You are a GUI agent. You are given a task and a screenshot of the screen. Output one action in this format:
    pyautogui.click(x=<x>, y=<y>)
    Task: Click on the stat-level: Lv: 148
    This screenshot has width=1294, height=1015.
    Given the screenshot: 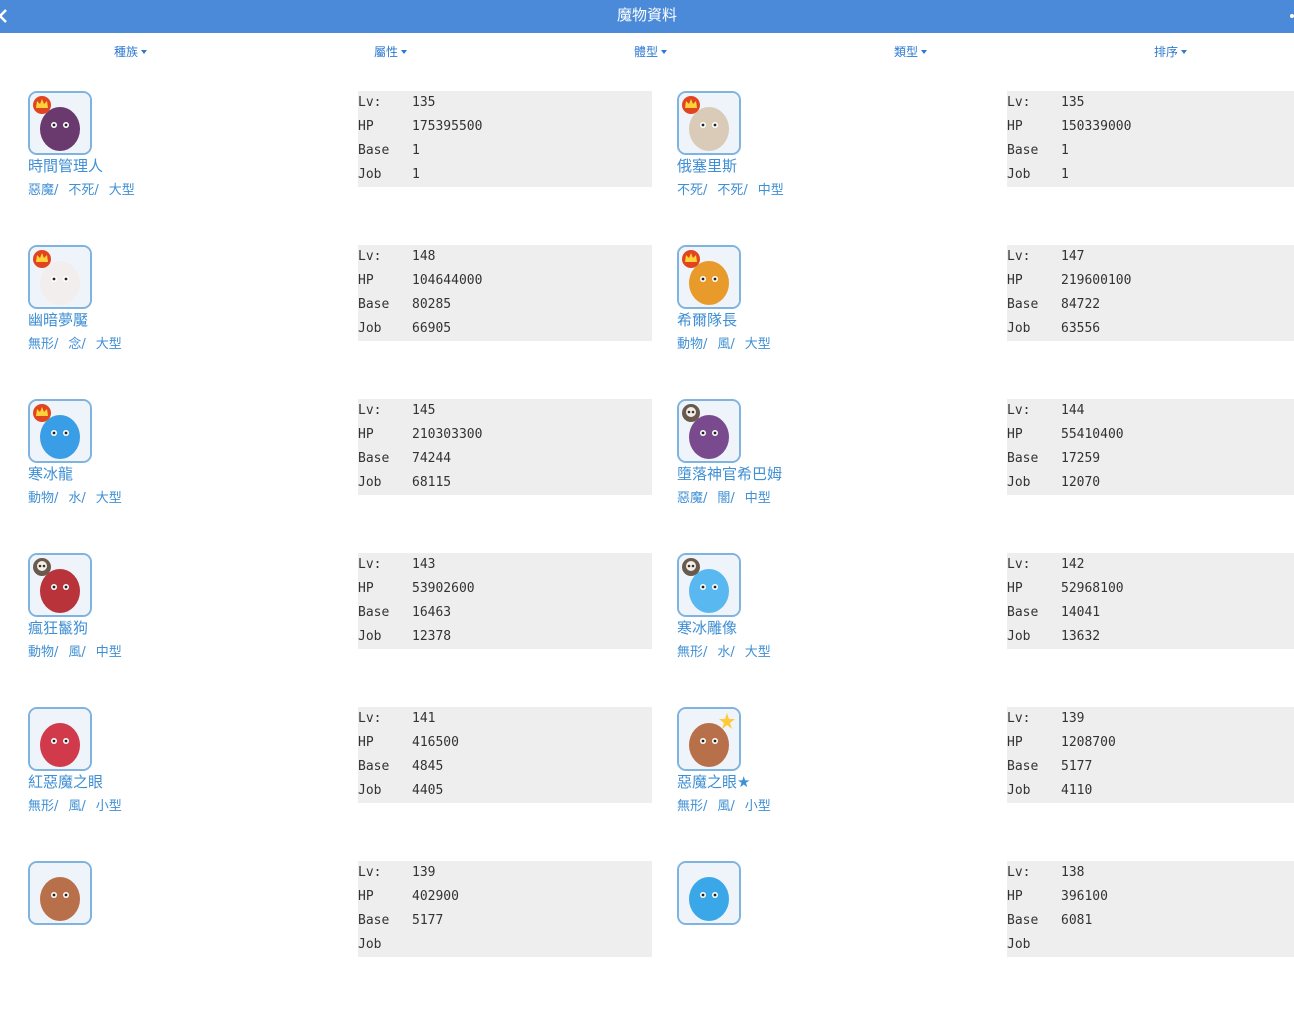 What is the action you would take?
    pyautogui.click(x=397, y=256)
    